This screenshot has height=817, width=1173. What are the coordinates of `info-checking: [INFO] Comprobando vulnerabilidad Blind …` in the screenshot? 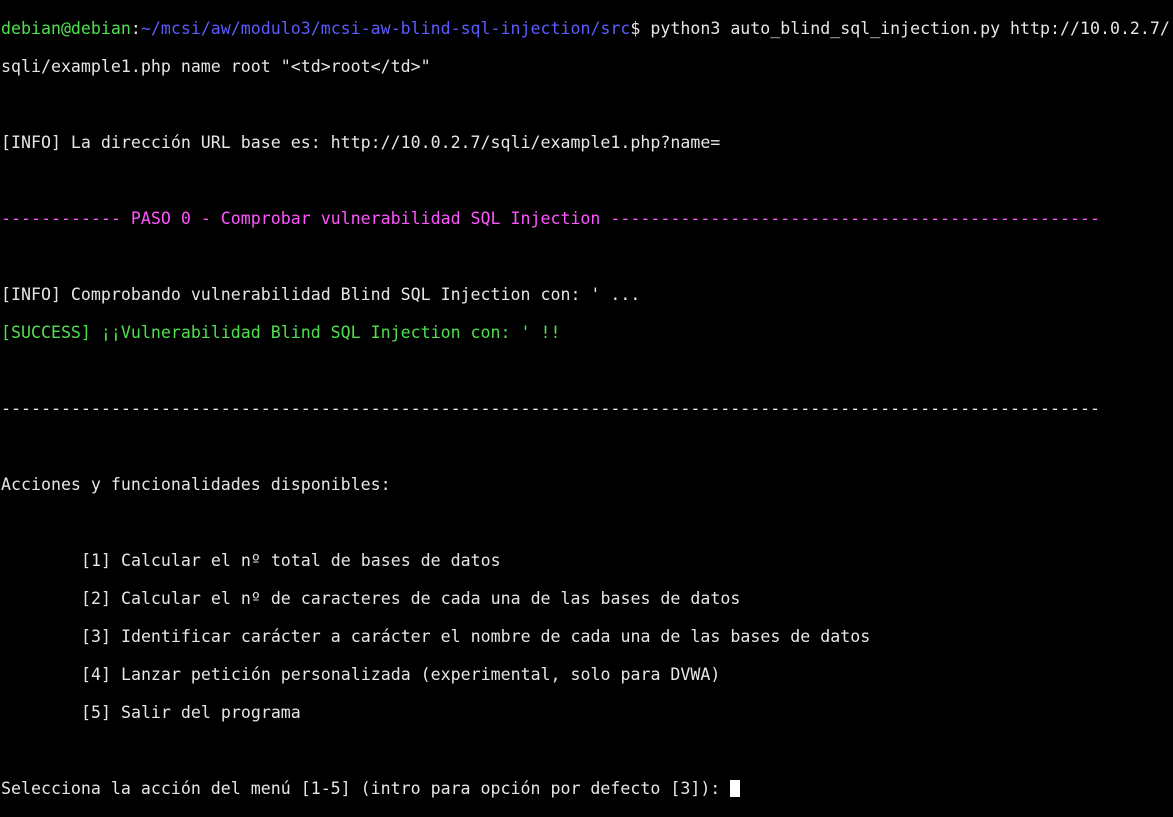 It's located at (321, 294).